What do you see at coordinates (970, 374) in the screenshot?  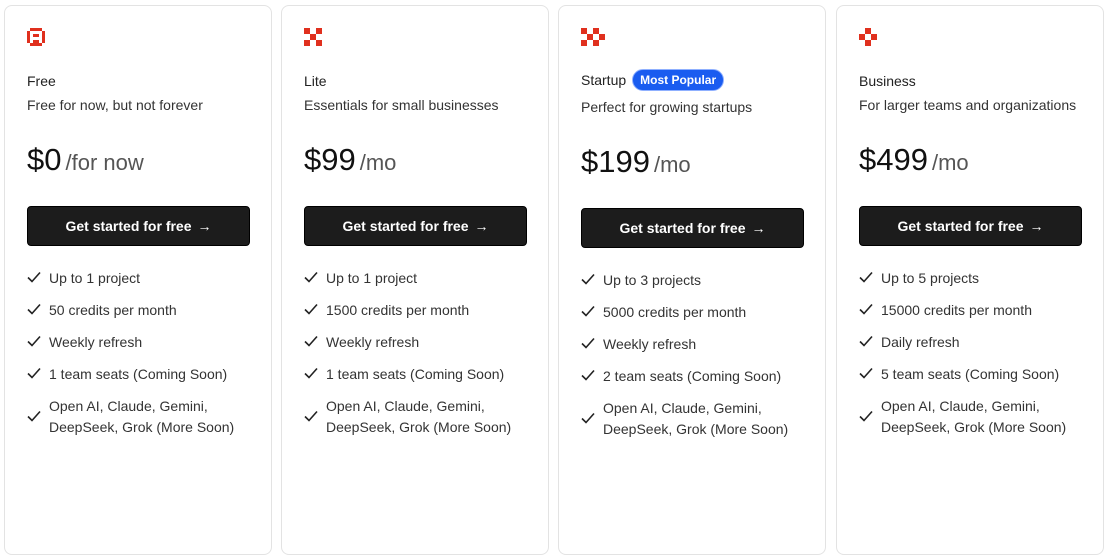 I see `feature-text: 5 team seats (Coming Soon)` at bounding box center [970, 374].